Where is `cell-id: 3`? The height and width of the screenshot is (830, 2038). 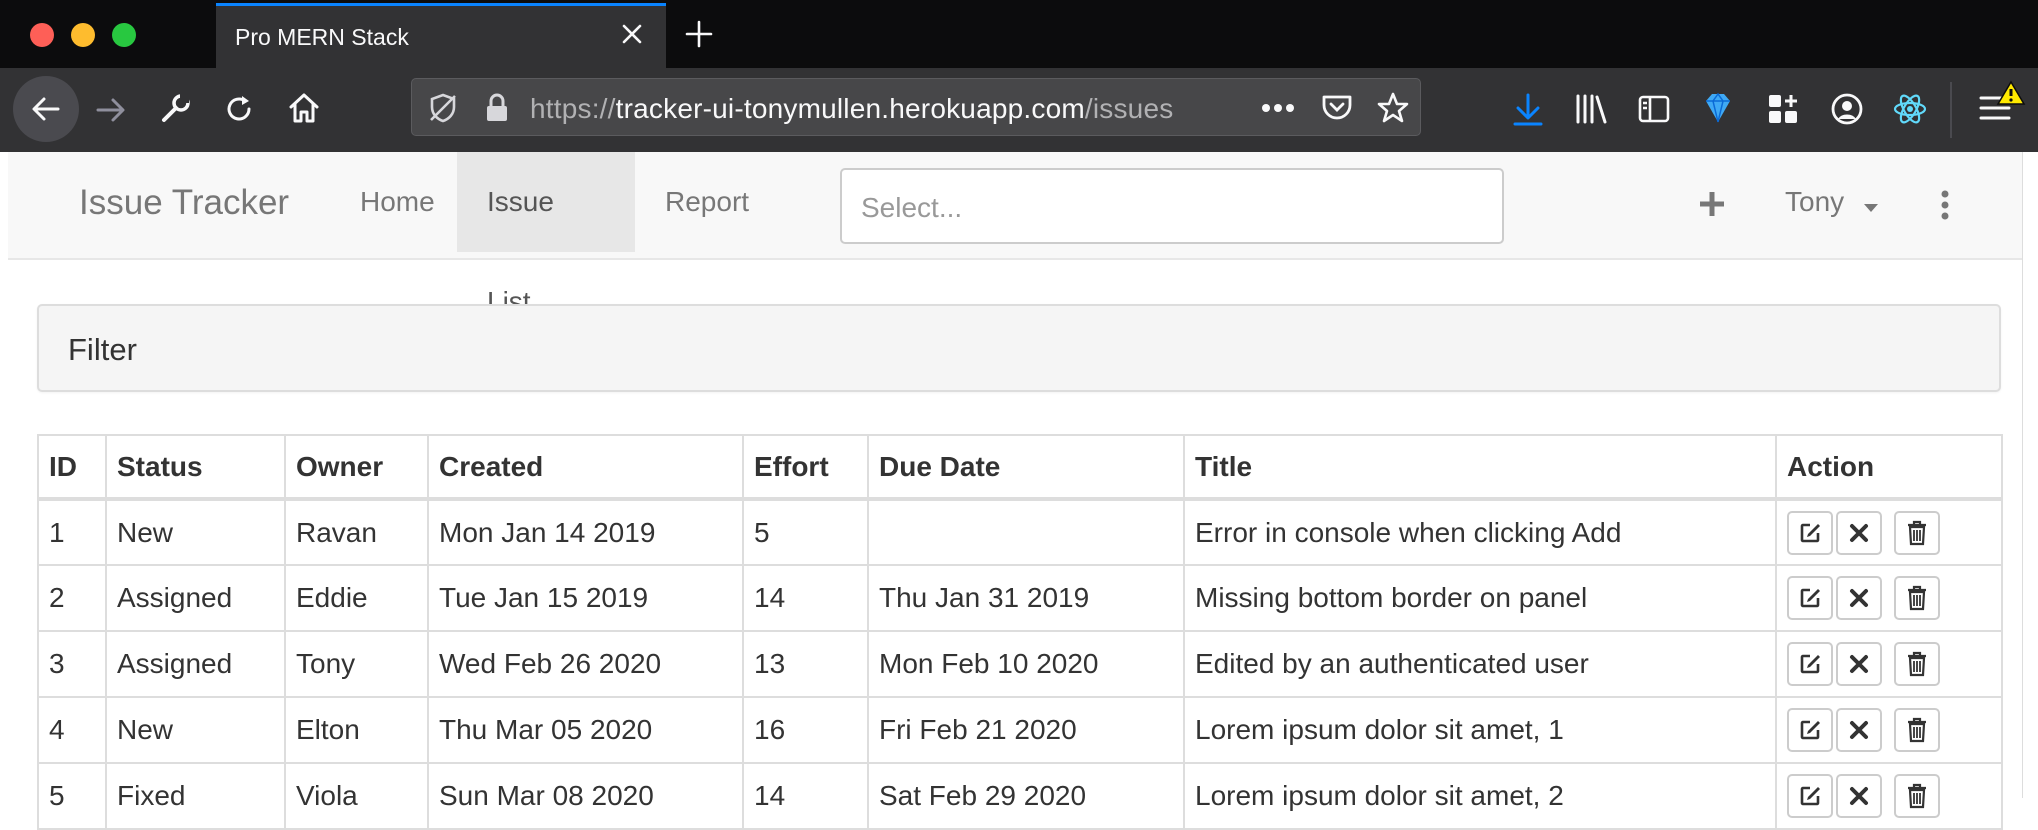 cell-id: 3 is located at coordinates (72, 664).